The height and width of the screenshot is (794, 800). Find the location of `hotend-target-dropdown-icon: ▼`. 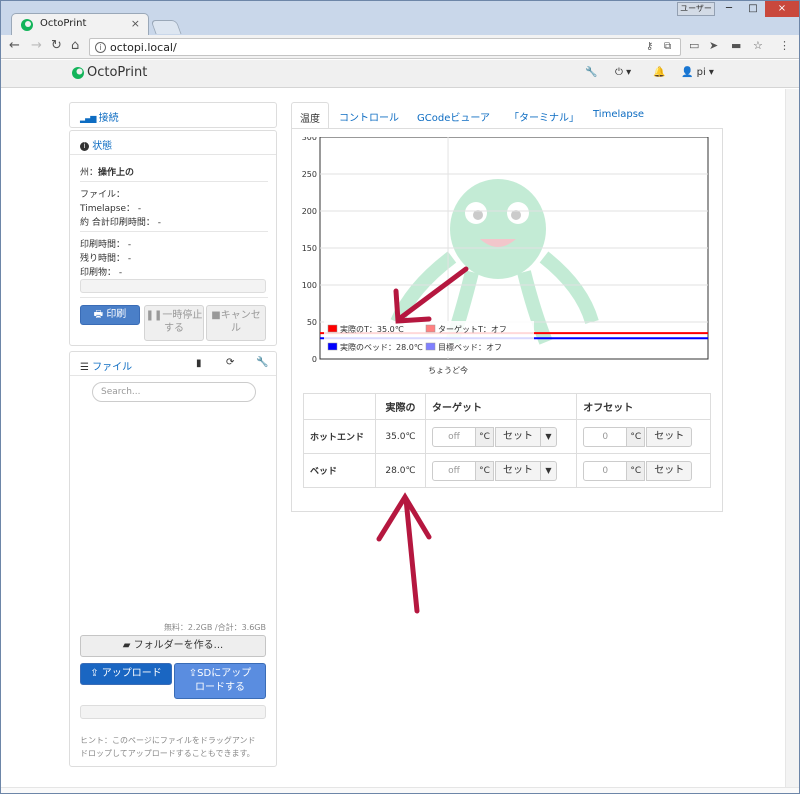

hotend-target-dropdown-icon: ▼ is located at coordinates (549, 436).